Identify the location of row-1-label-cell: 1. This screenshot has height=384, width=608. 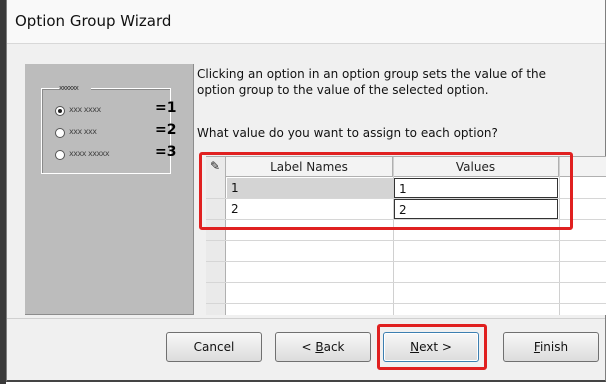
(310, 188).